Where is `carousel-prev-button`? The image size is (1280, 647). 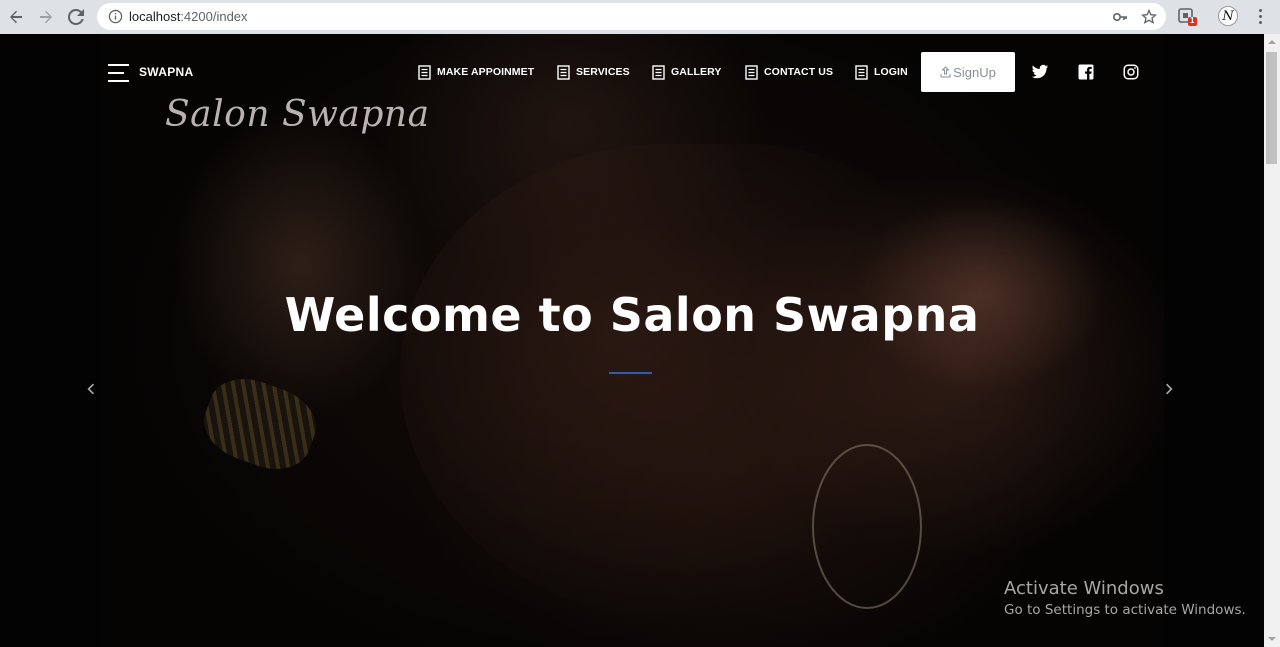
carousel-prev-button is located at coordinates (91, 389).